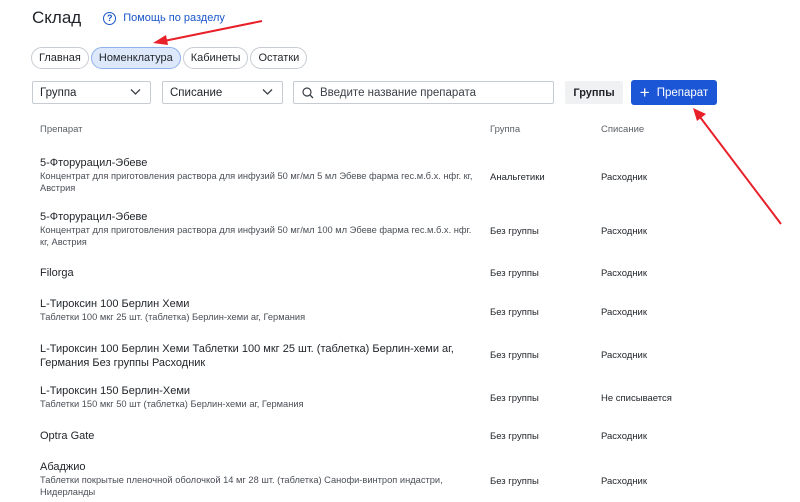 This screenshot has width=800, height=502. I want to click on page-header: Склад ? Помощь по разделу, so click(128, 18).